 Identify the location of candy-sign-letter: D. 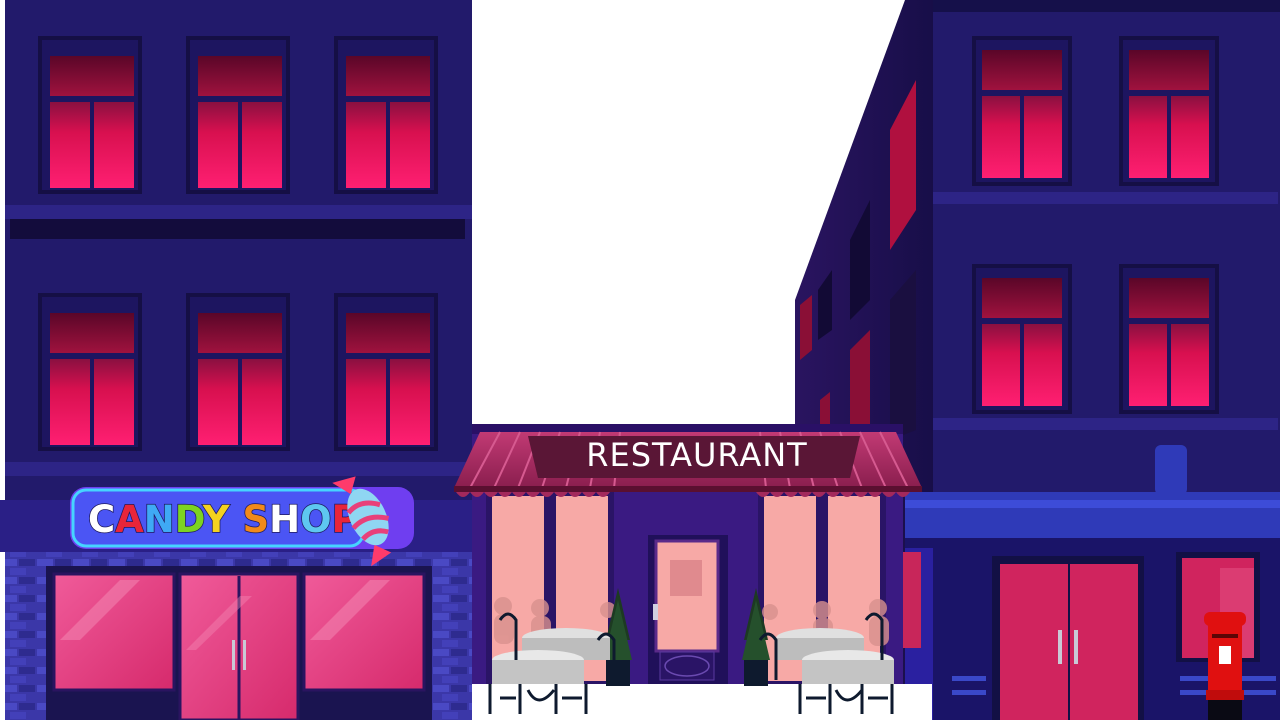
(189, 519).